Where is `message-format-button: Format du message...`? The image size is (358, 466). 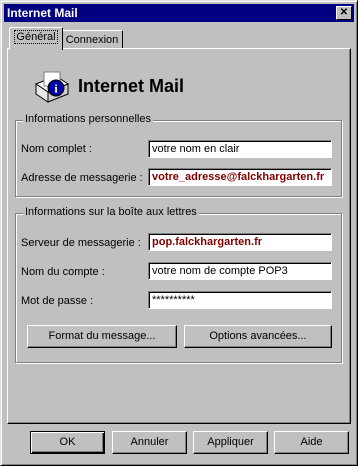
message-format-button: Format du message... is located at coordinates (102, 336).